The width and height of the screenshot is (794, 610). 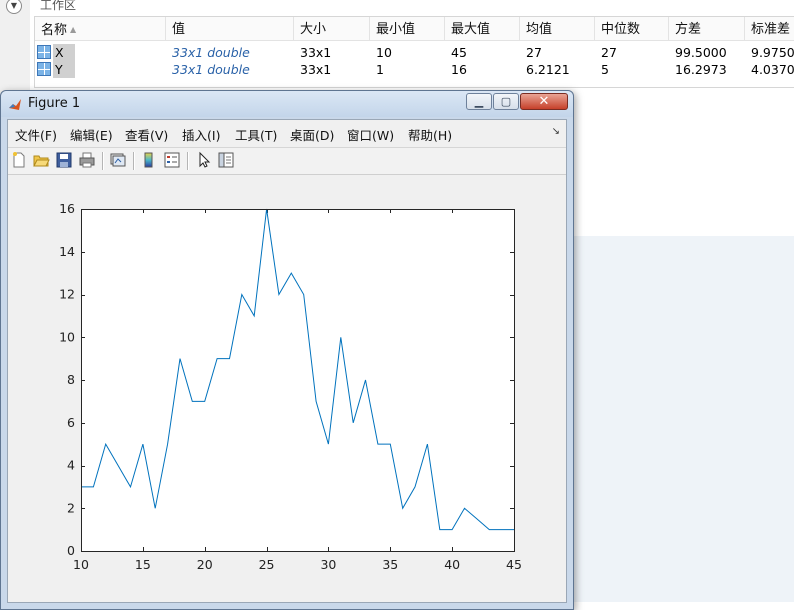 I want to click on menu-help: 帮助(H), so click(x=430, y=134).